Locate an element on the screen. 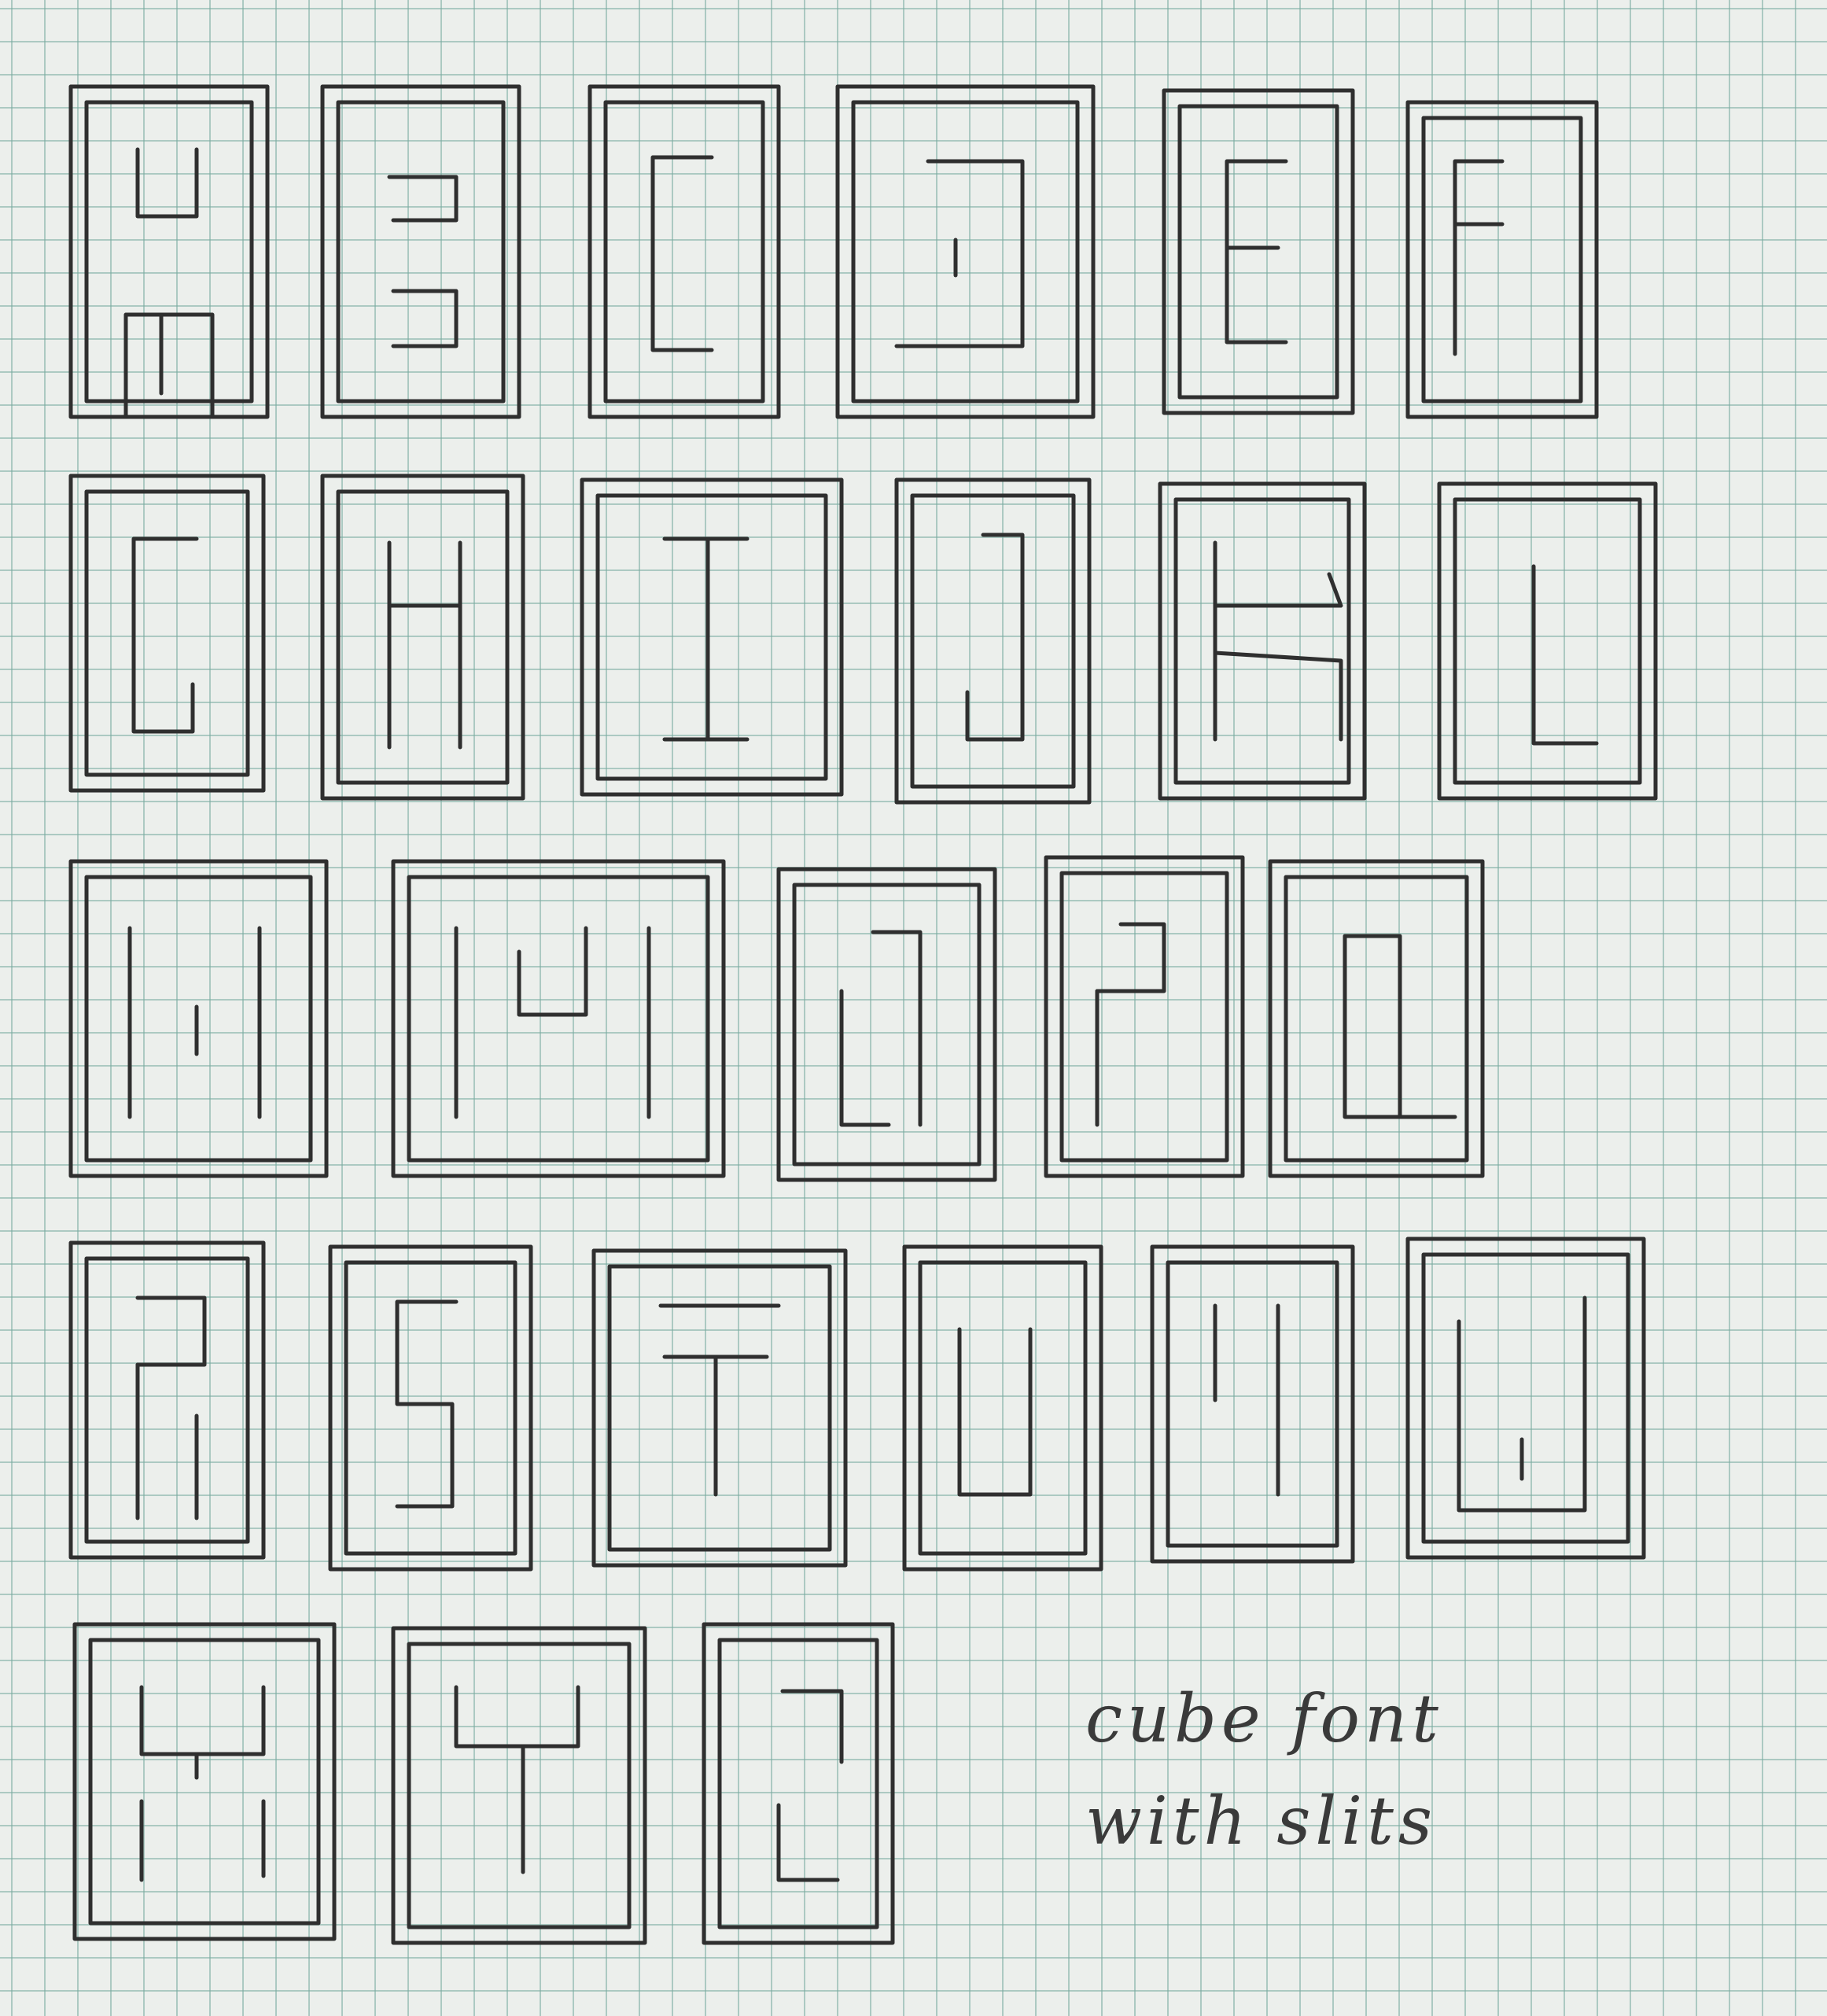 The image size is (1827, 2016). glyph-t is located at coordinates (719, 1408).